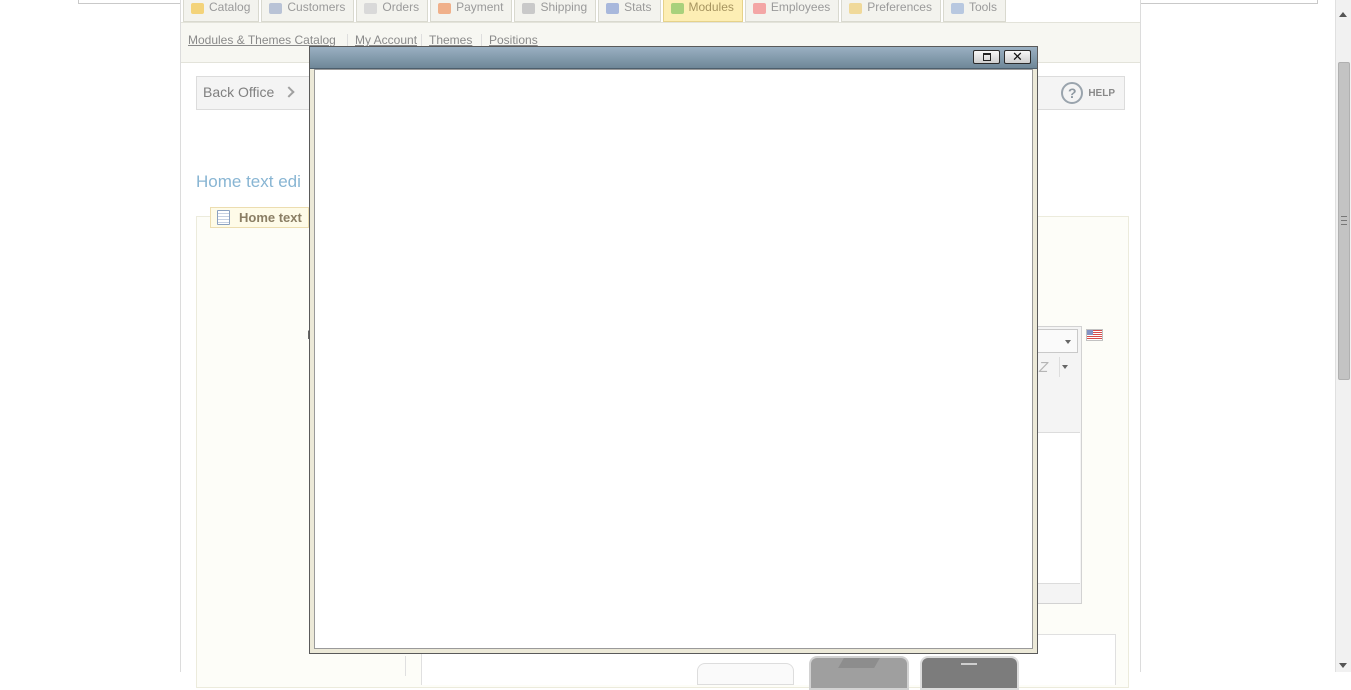 The width and height of the screenshot is (1351, 690). What do you see at coordinates (270, 217) in the screenshot?
I see `fieldset-legend-label: Home text` at bounding box center [270, 217].